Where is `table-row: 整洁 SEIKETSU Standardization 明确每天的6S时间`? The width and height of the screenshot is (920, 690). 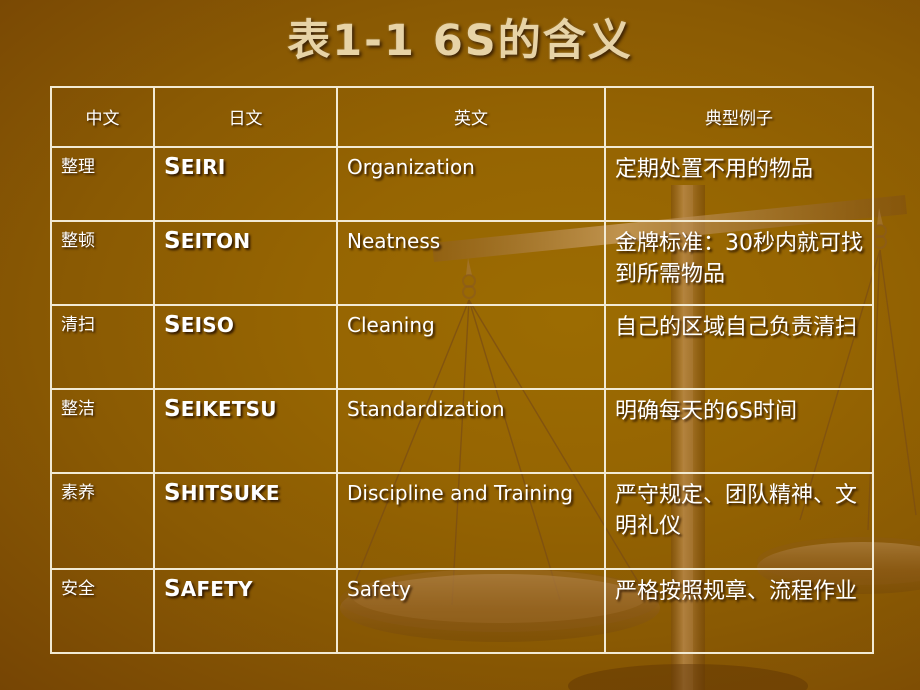
table-row: 整洁 SEIKETSU Standardization 明确每天的6S时间 is located at coordinates (462, 431).